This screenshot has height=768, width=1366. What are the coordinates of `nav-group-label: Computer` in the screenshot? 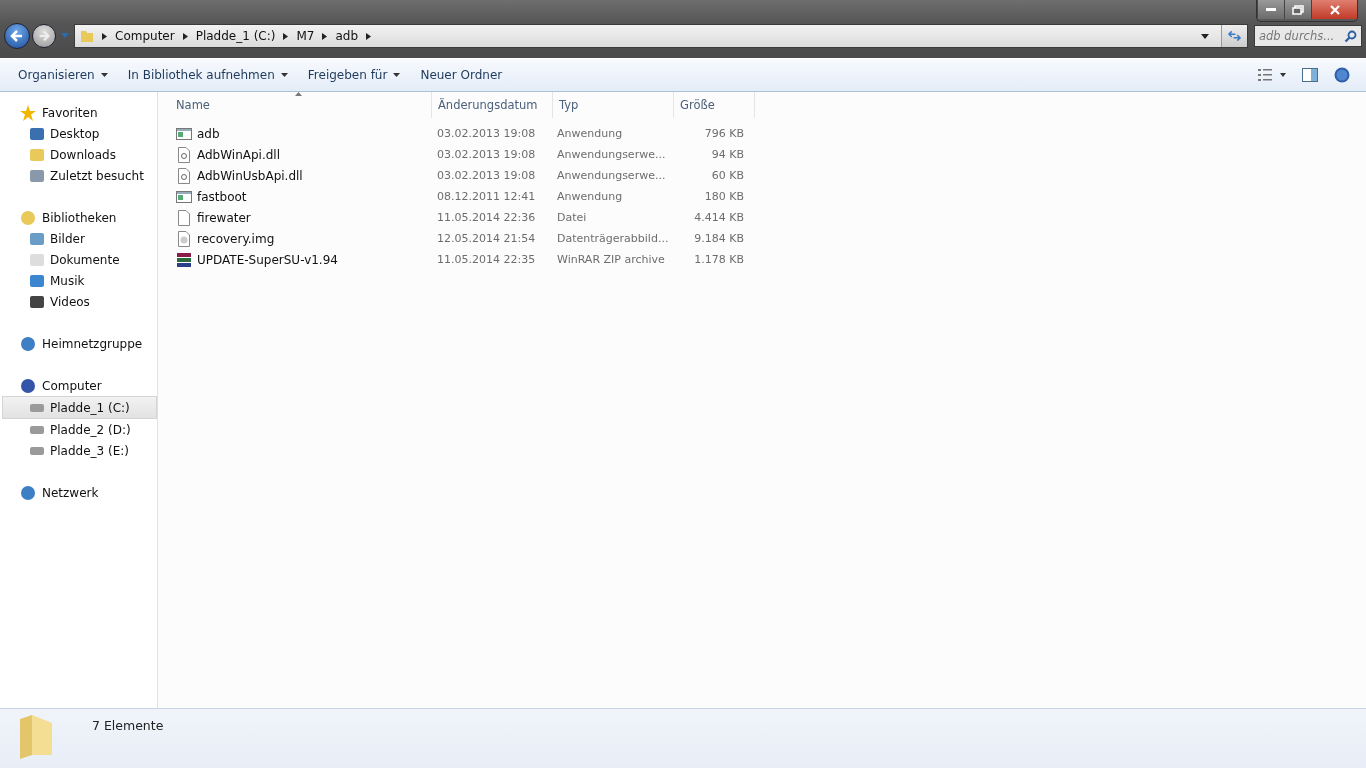 It's located at (72, 385).